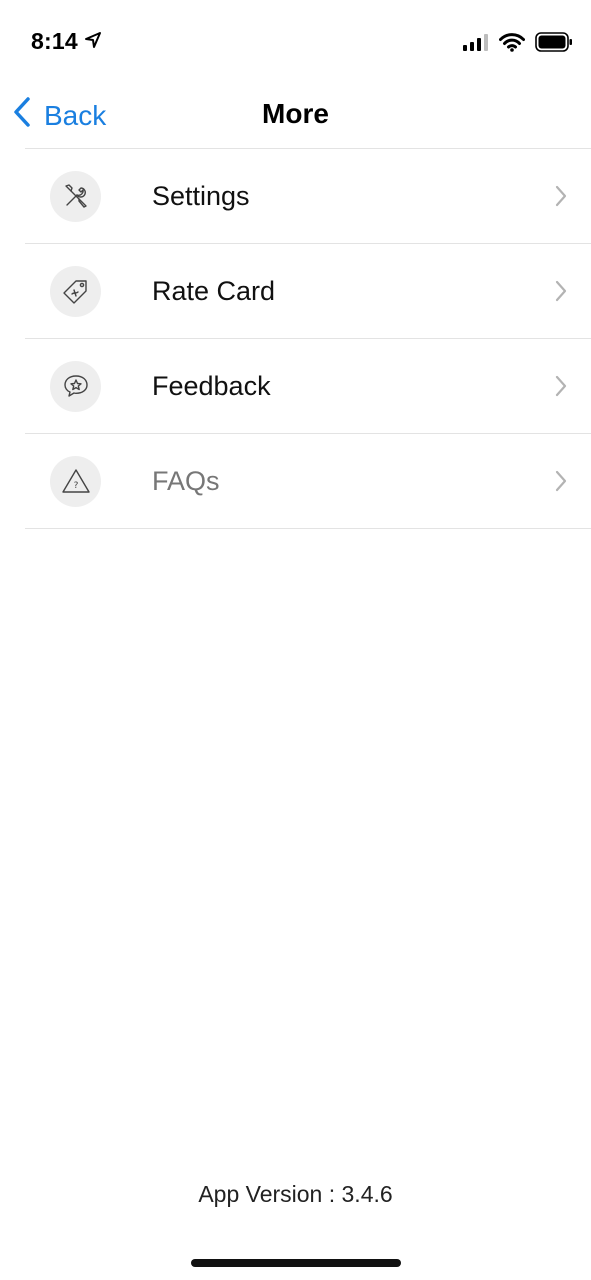  What do you see at coordinates (201, 195) in the screenshot?
I see `menu-item-label: Settings` at bounding box center [201, 195].